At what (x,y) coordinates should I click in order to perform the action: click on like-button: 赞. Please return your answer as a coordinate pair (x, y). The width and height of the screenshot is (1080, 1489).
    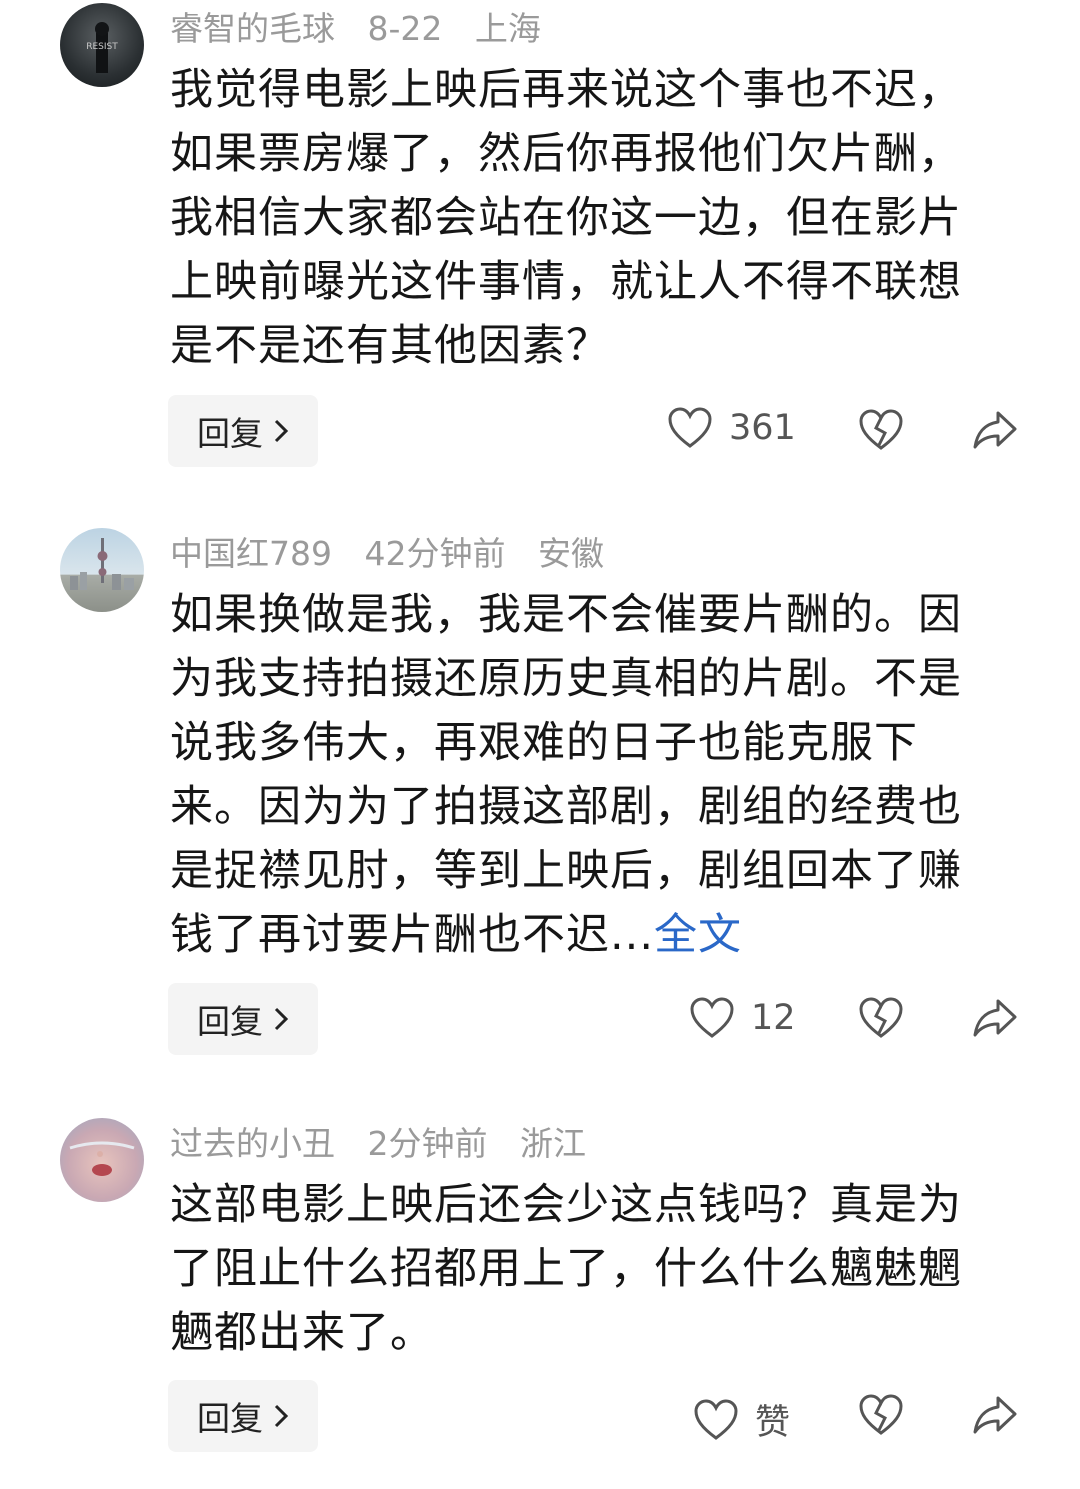
    Looking at the image, I should click on (741, 1419).